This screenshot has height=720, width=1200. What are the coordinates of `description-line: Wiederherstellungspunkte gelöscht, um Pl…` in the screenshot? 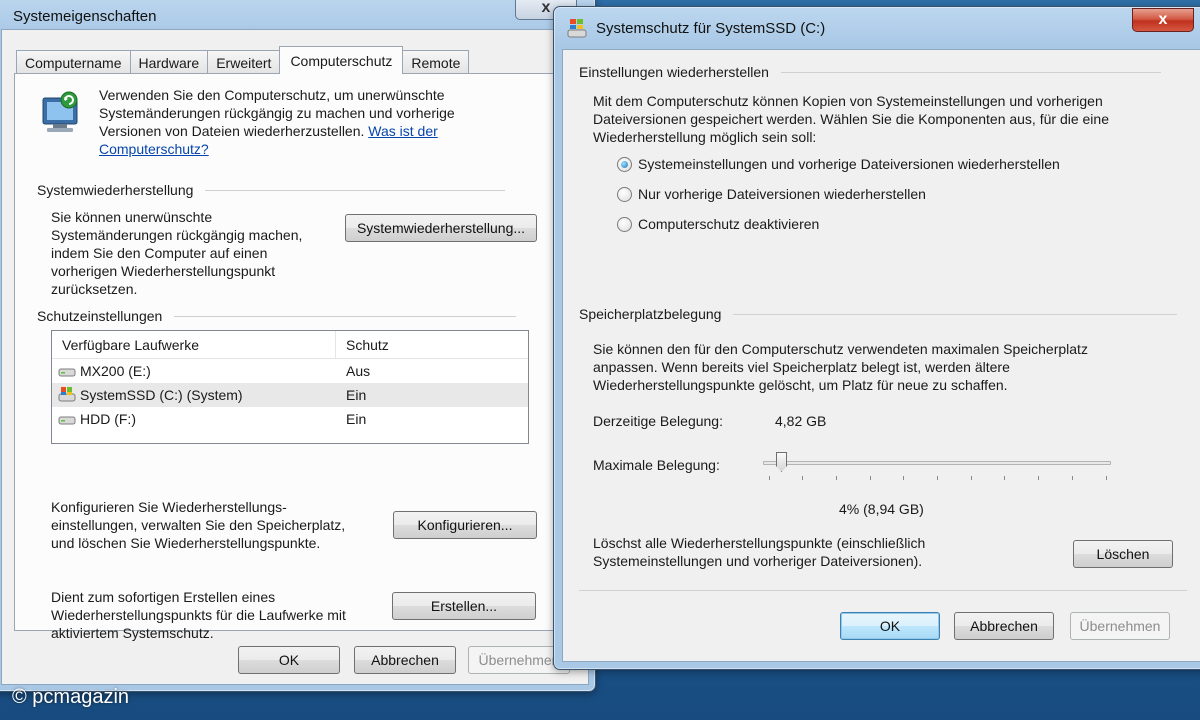 It's located at (800, 385).